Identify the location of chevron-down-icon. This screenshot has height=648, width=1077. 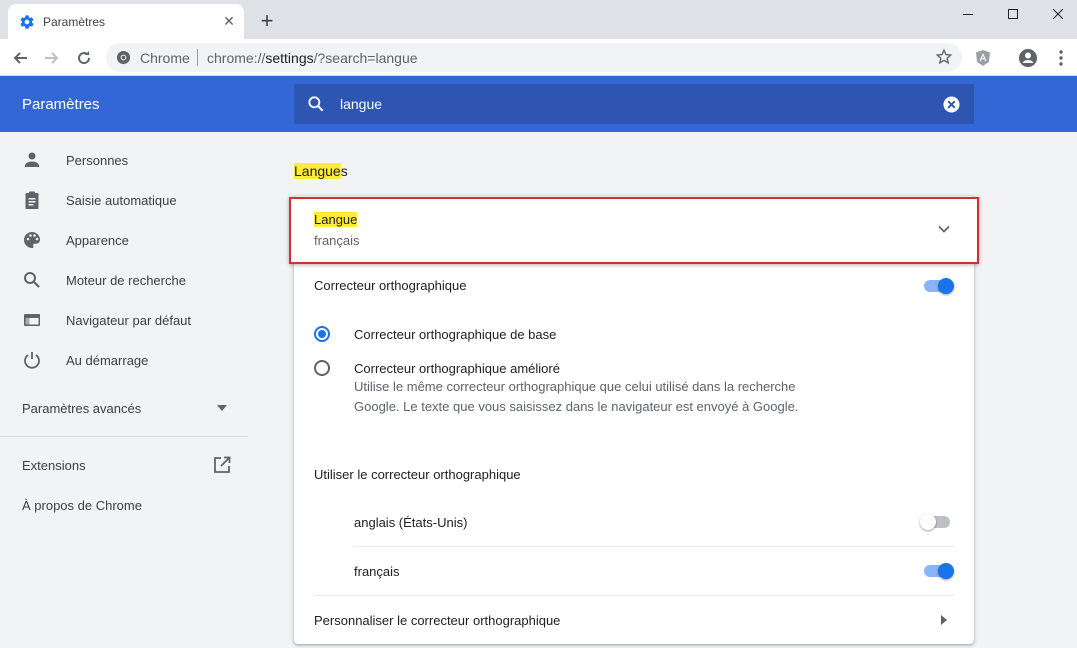
(944, 229).